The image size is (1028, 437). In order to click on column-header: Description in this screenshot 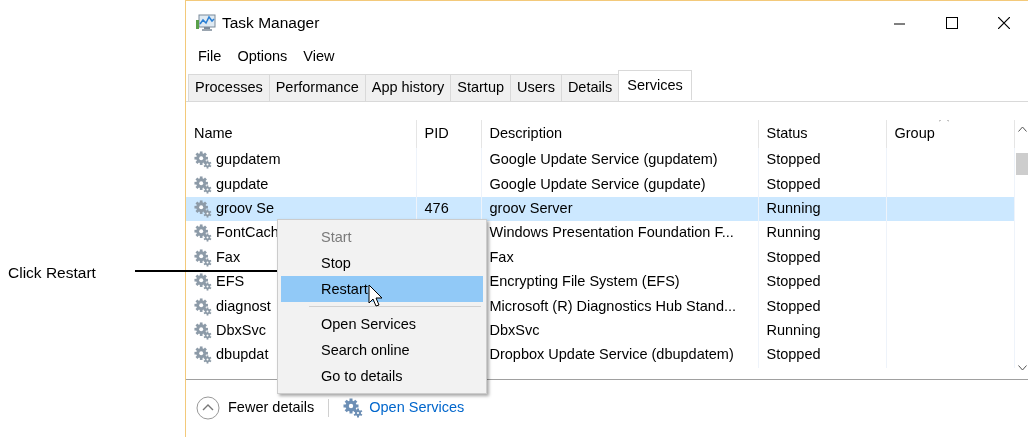, I will do `click(526, 133)`.